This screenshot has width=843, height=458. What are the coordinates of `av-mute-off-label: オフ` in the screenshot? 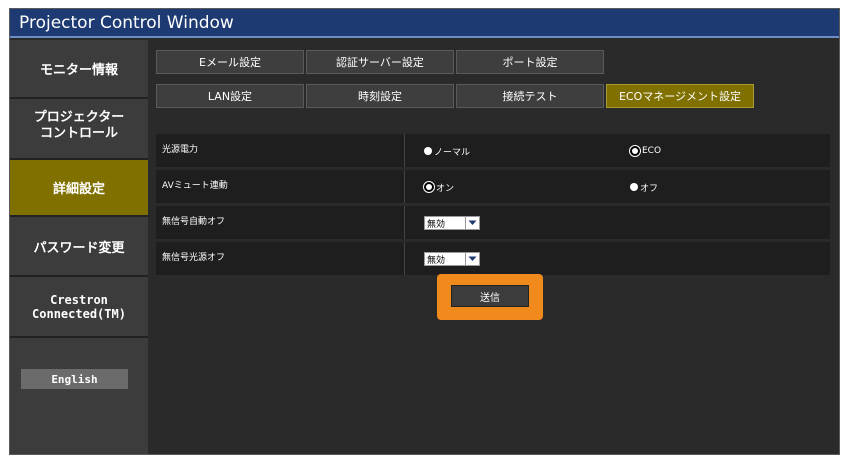 It's located at (649, 188).